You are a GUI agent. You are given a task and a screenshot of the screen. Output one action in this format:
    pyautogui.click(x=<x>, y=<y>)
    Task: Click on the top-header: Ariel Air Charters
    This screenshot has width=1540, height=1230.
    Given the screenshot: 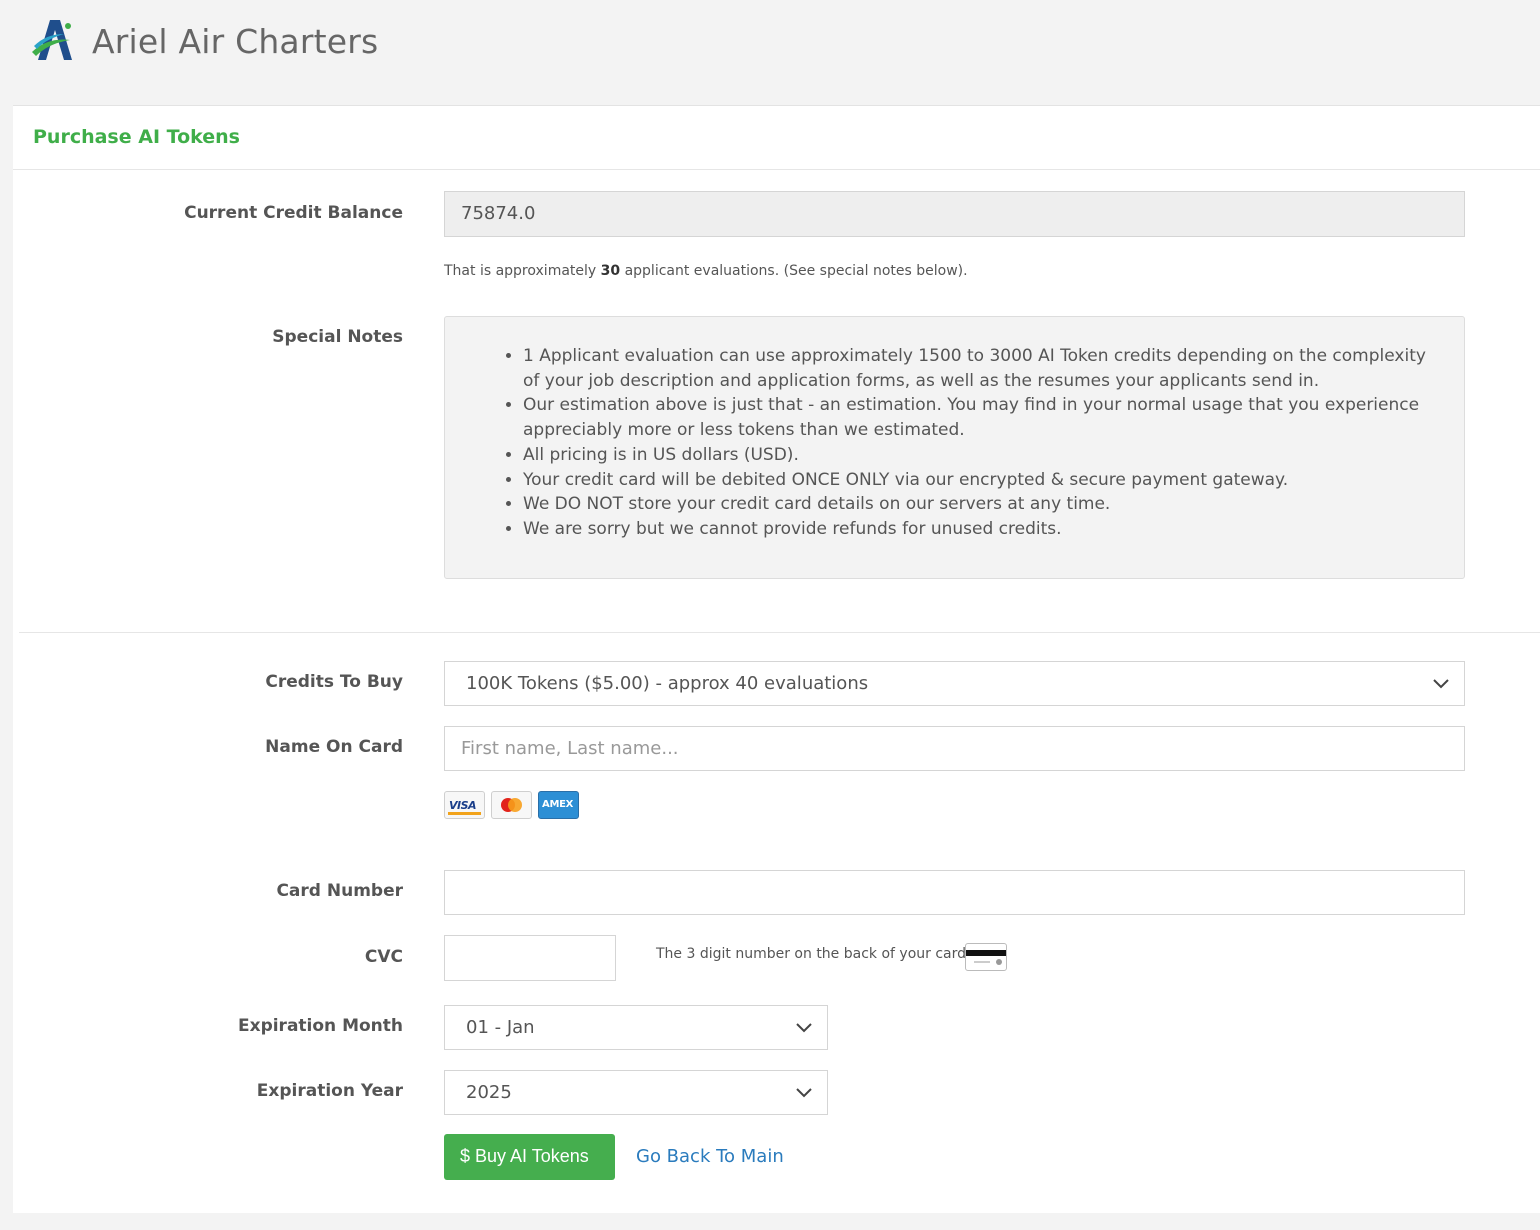 What is the action you would take?
    pyautogui.click(x=770, y=52)
    